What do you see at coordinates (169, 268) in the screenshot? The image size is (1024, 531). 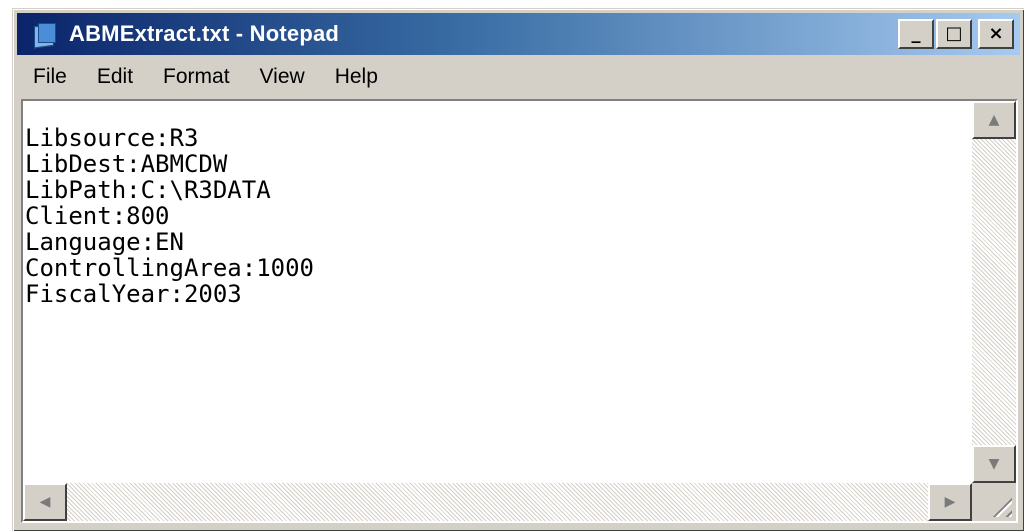 I see `text-line: ControllingArea:1000` at bounding box center [169, 268].